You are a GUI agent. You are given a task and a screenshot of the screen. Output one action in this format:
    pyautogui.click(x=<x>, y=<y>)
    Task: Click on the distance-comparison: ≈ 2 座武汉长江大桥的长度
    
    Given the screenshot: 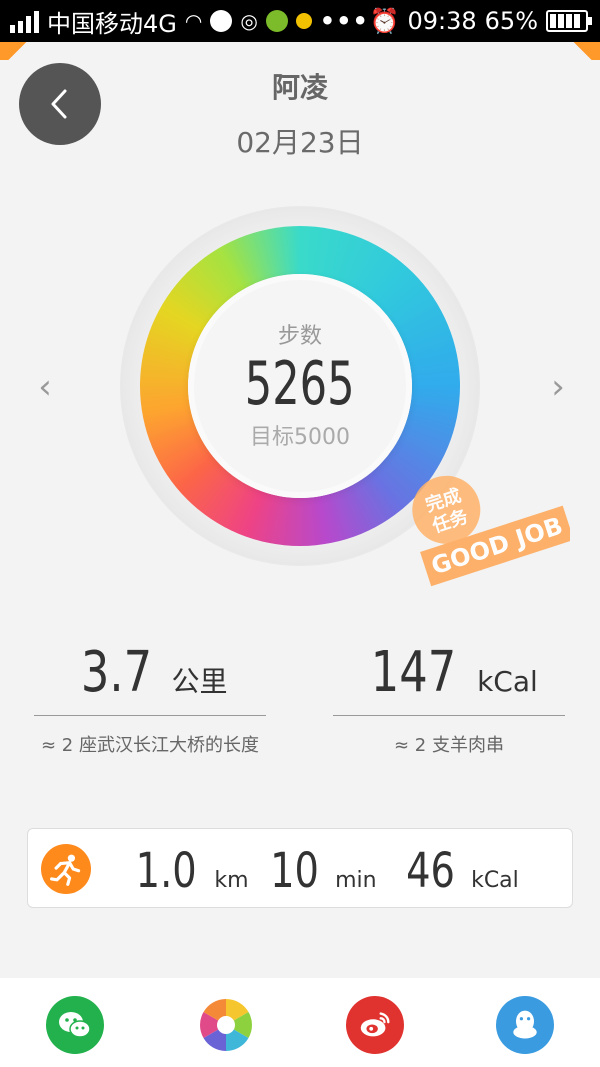 What is the action you would take?
    pyautogui.click(x=150, y=745)
    